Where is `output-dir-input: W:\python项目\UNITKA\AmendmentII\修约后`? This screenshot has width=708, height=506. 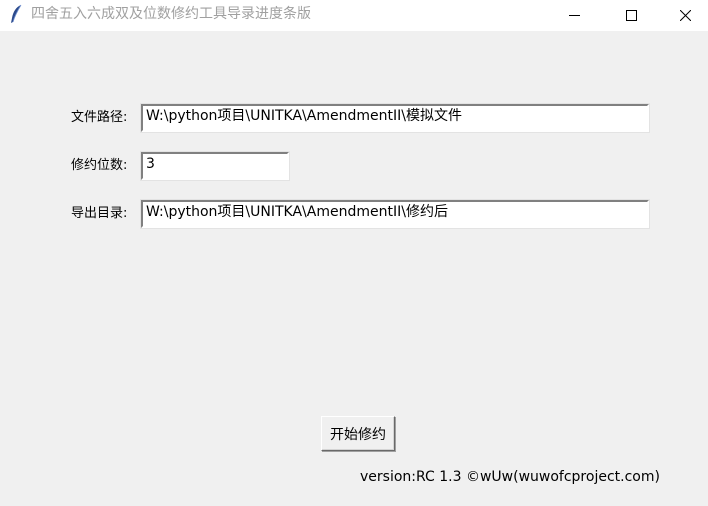
output-dir-input: W:\python项目\UNITKA\AmendmentII\修约后 is located at coordinates (395, 214).